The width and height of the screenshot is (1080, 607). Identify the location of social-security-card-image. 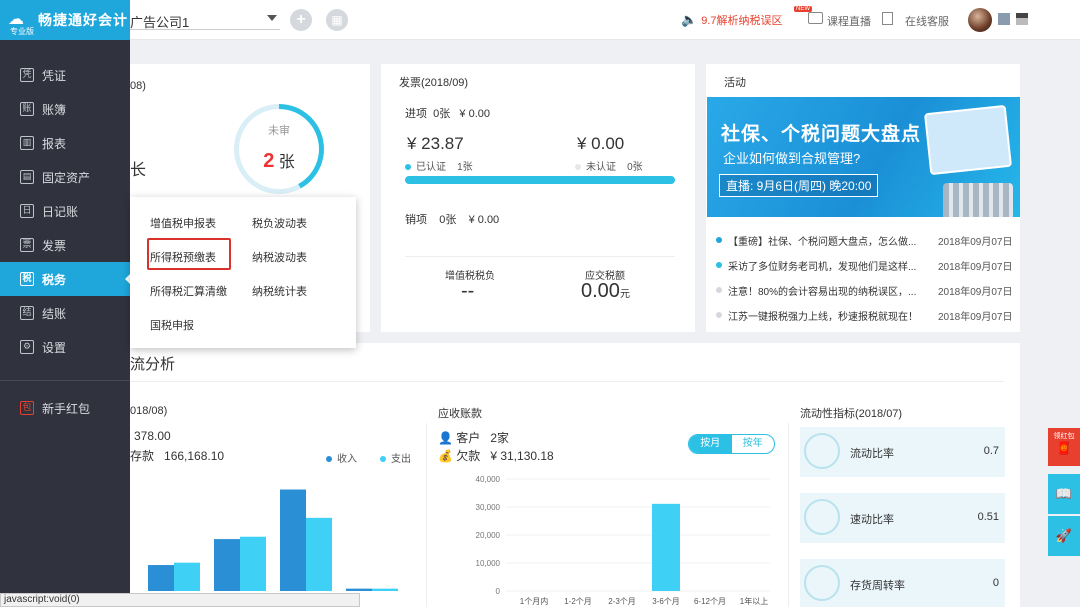
(968, 140).